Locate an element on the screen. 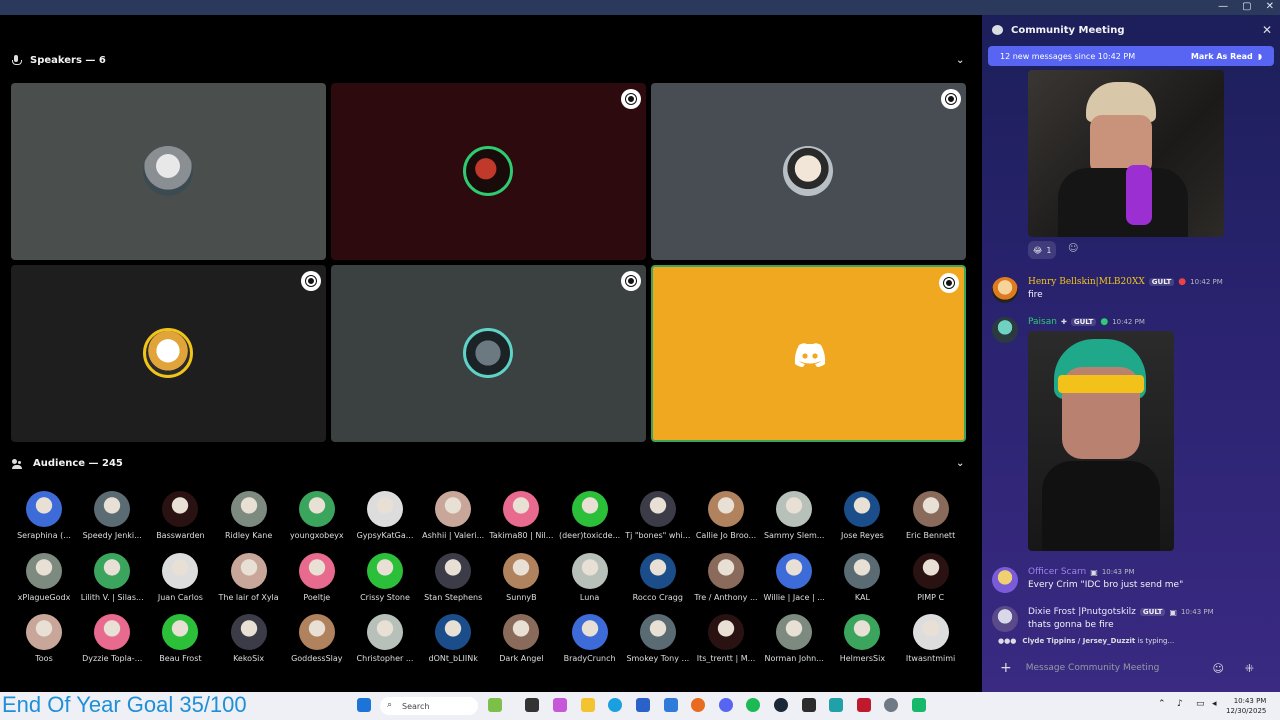 This screenshot has width=1280, height=720. audience-member: Jose Reyes is located at coordinates (862, 515).